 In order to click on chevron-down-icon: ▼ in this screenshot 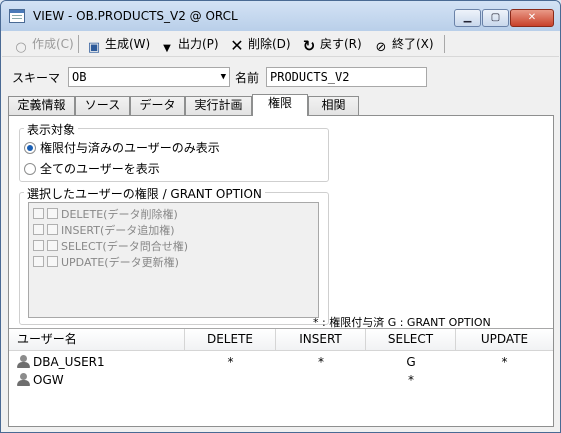, I will do `click(223, 77)`.